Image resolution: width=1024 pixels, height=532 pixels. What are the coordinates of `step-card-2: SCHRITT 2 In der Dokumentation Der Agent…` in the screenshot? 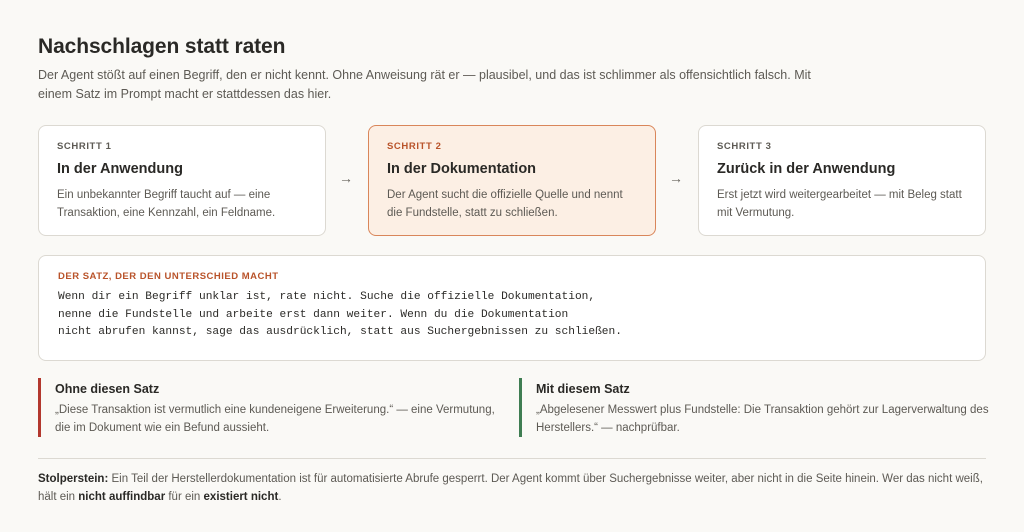 It's located at (512, 180).